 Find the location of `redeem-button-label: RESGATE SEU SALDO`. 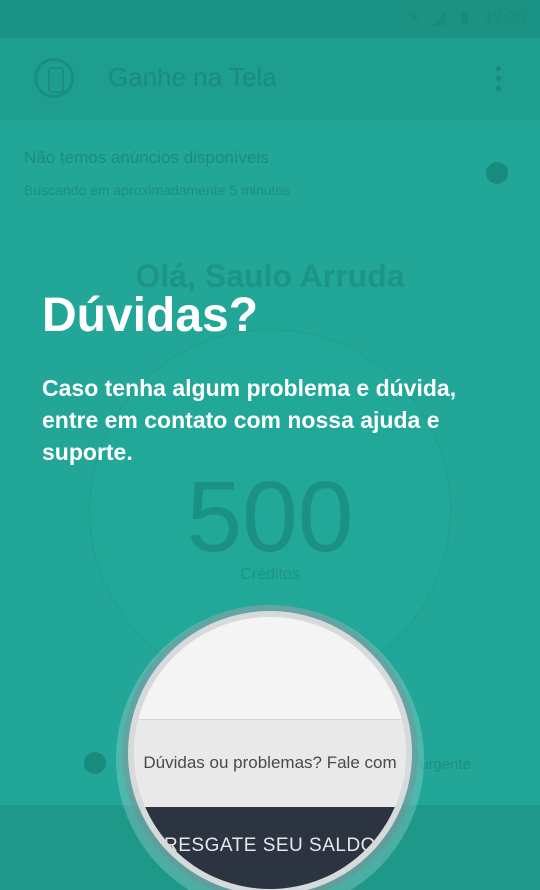

redeem-button-label: RESGATE SEU SALDO is located at coordinates (270, 846).